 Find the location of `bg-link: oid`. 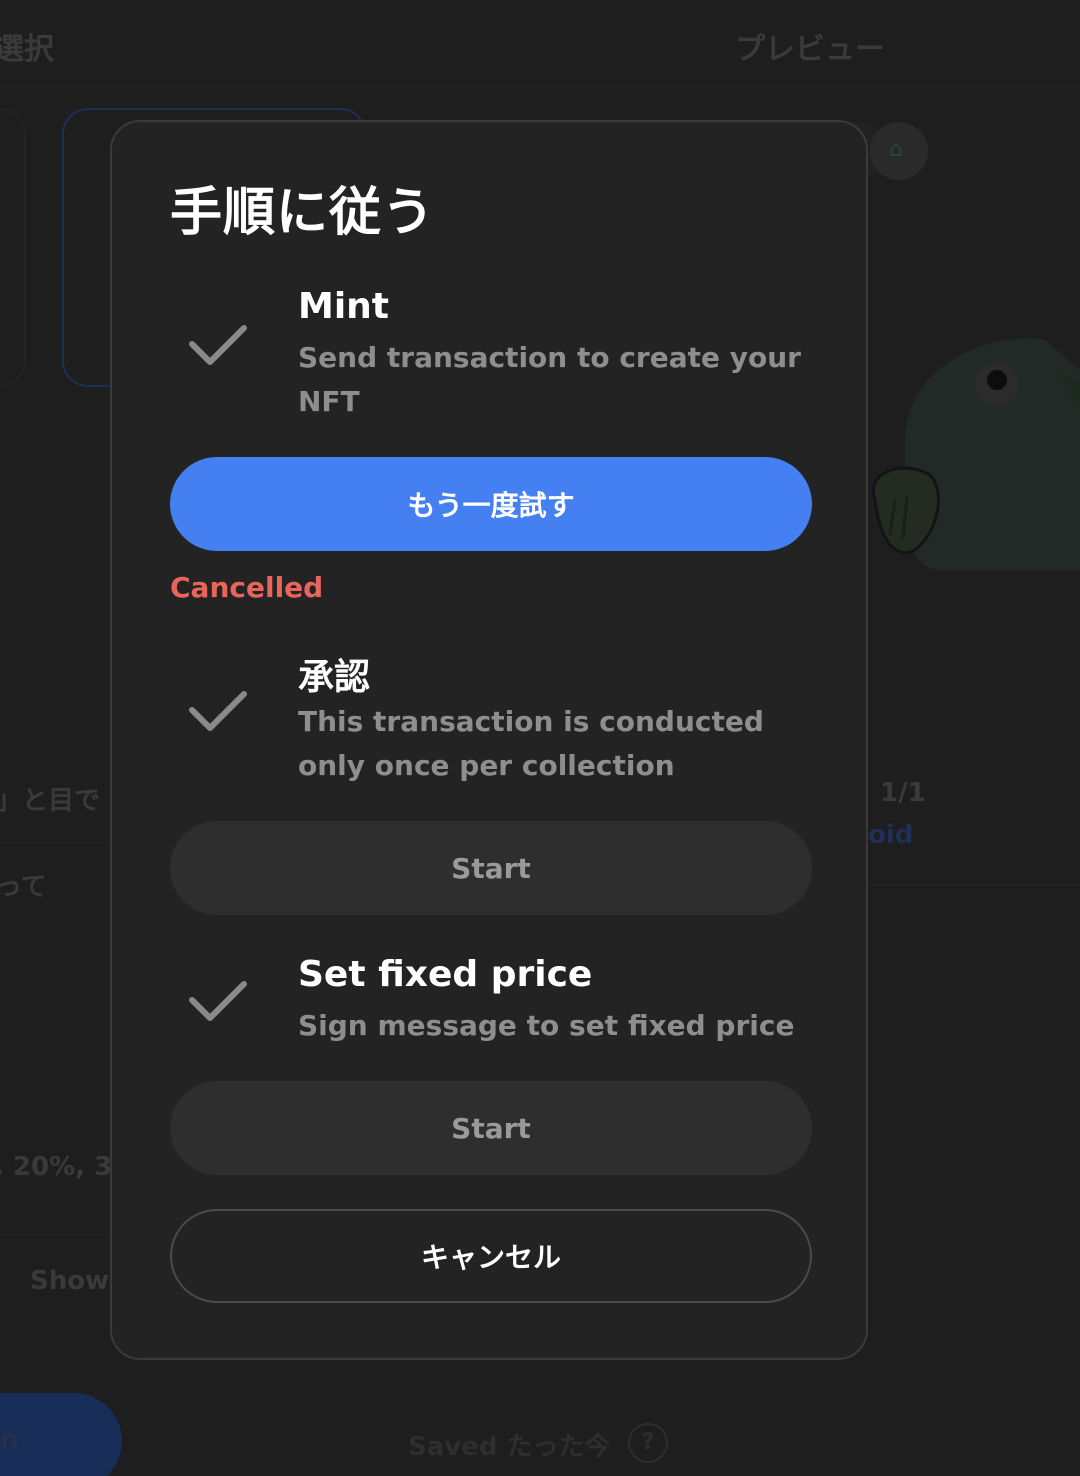

bg-link: oid is located at coordinates (891, 835).